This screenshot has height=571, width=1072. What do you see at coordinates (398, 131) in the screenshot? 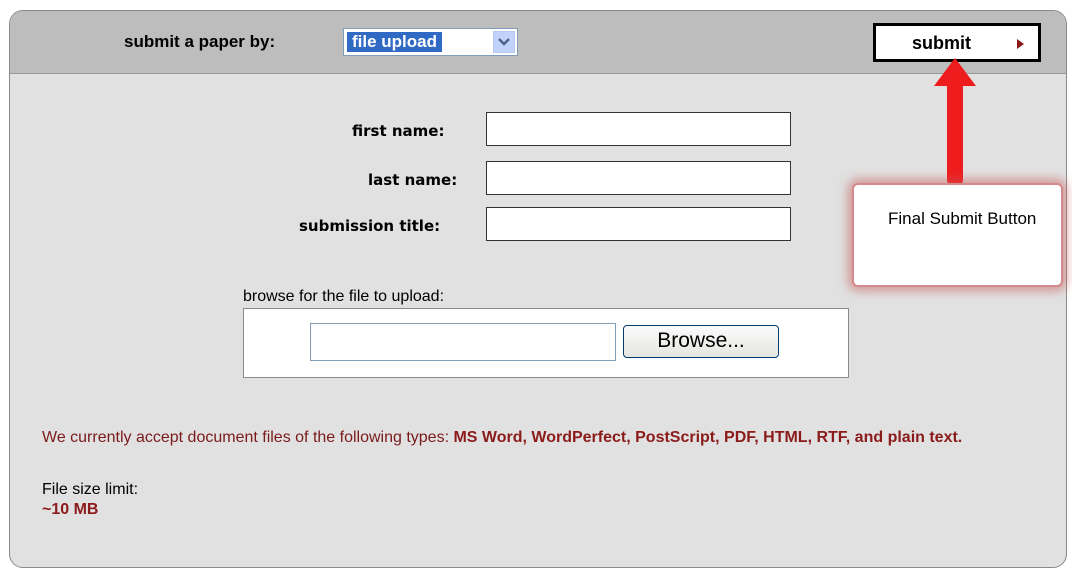
I see `first-name-label: first name:` at bounding box center [398, 131].